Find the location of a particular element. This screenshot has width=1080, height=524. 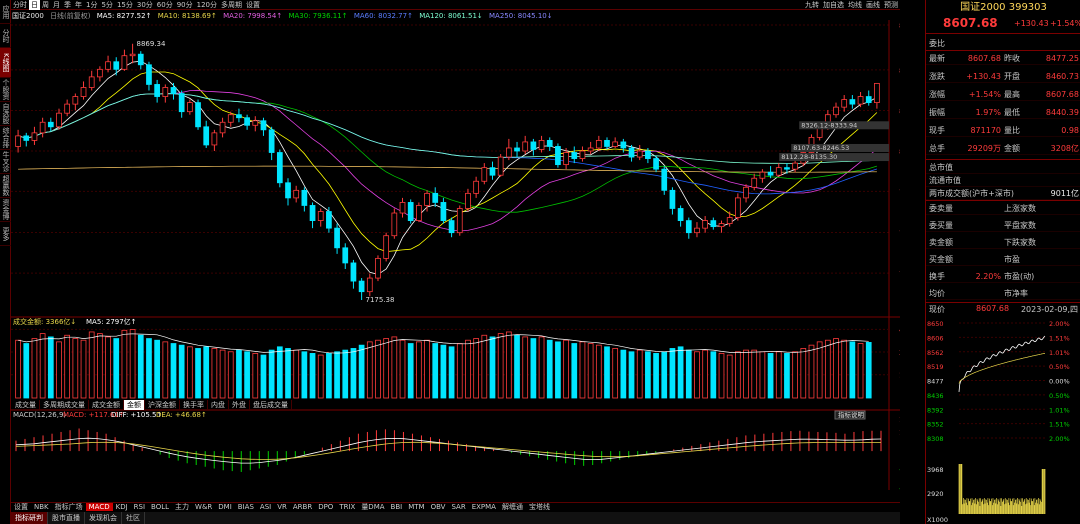

vol-tab-6: 内盘 is located at coordinates (218, 405).